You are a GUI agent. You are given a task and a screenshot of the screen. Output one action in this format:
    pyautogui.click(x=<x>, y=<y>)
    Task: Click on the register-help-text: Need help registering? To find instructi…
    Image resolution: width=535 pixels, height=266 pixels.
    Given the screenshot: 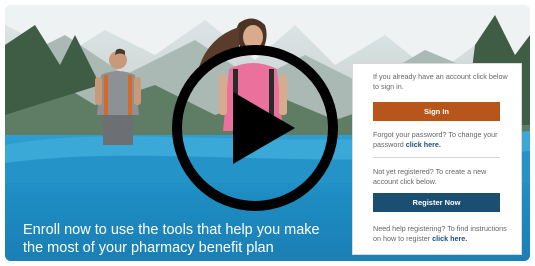 What is the action you would take?
    pyautogui.click(x=443, y=234)
    